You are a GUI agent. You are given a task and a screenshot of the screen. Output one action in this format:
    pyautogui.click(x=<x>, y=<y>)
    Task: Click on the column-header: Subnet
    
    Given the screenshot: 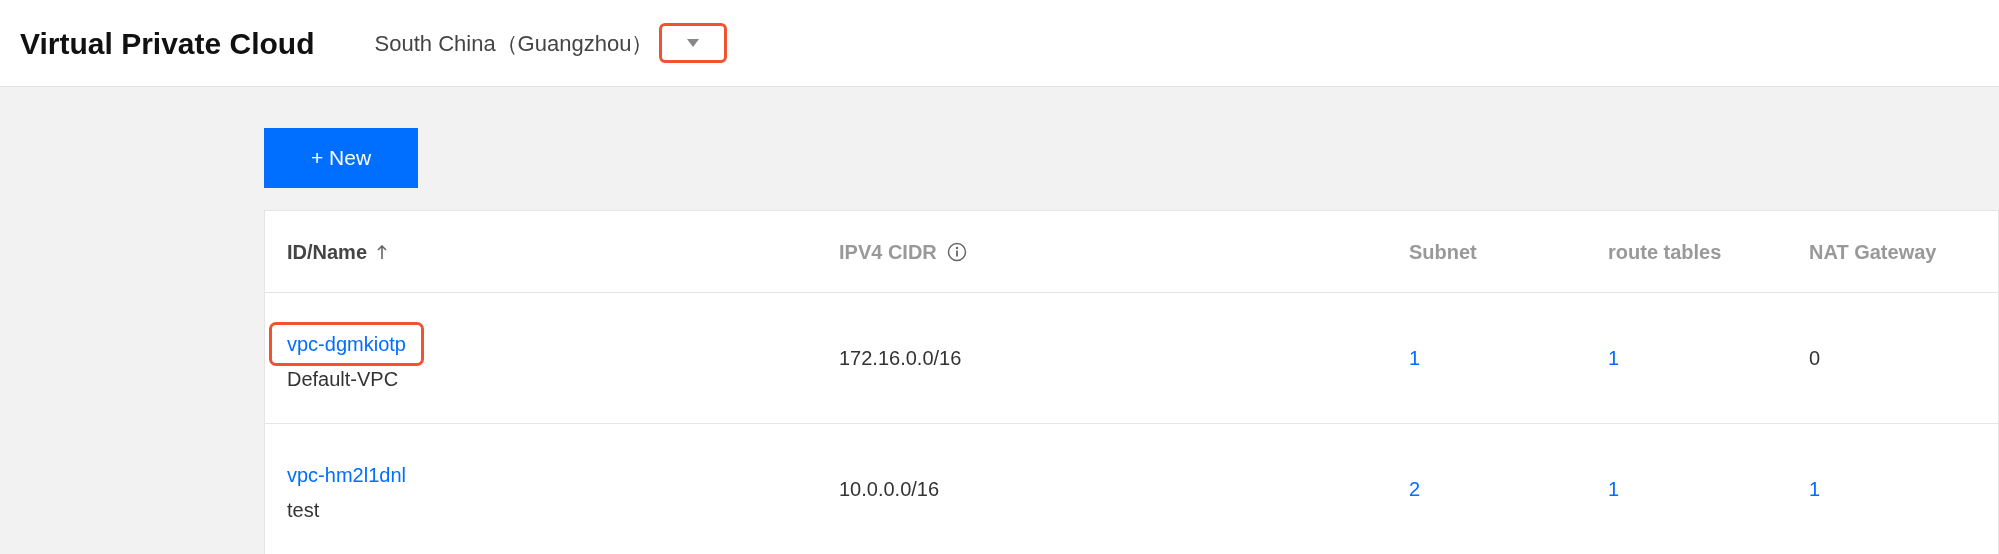 What is the action you would take?
    pyautogui.click(x=1443, y=252)
    